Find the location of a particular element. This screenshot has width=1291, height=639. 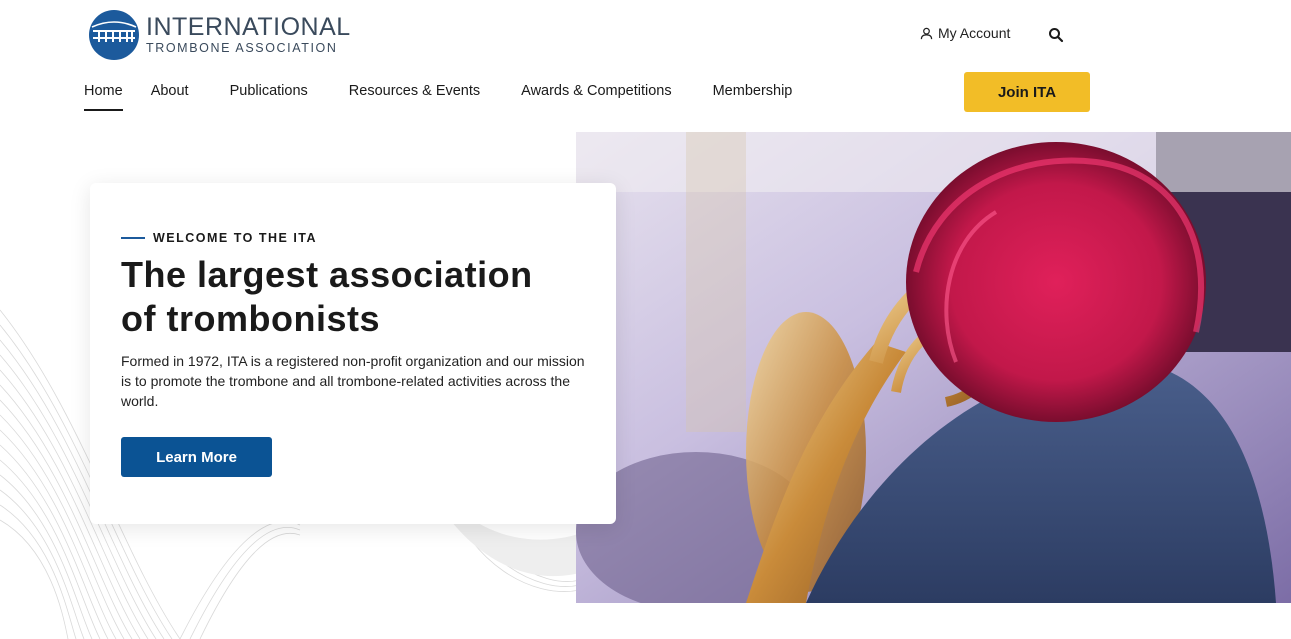

nav-membership: Membership is located at coordinates (753, 97).